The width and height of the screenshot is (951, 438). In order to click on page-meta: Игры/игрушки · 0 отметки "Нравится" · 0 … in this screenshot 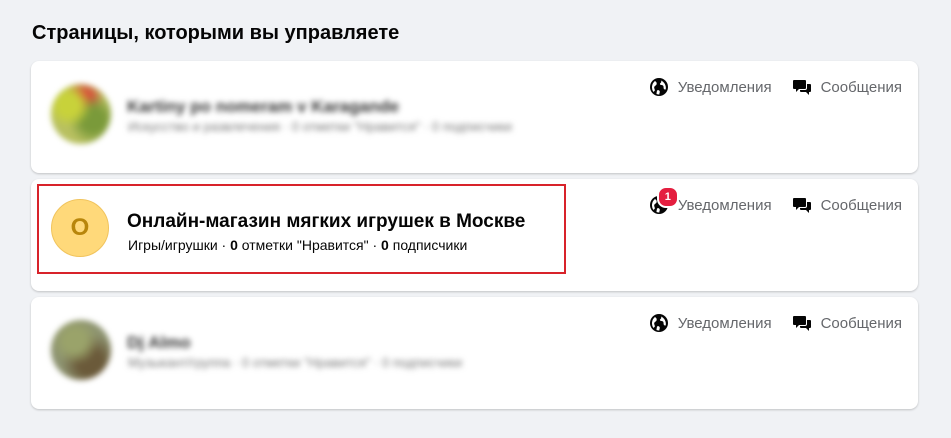, I will do `click(298, 245)`.